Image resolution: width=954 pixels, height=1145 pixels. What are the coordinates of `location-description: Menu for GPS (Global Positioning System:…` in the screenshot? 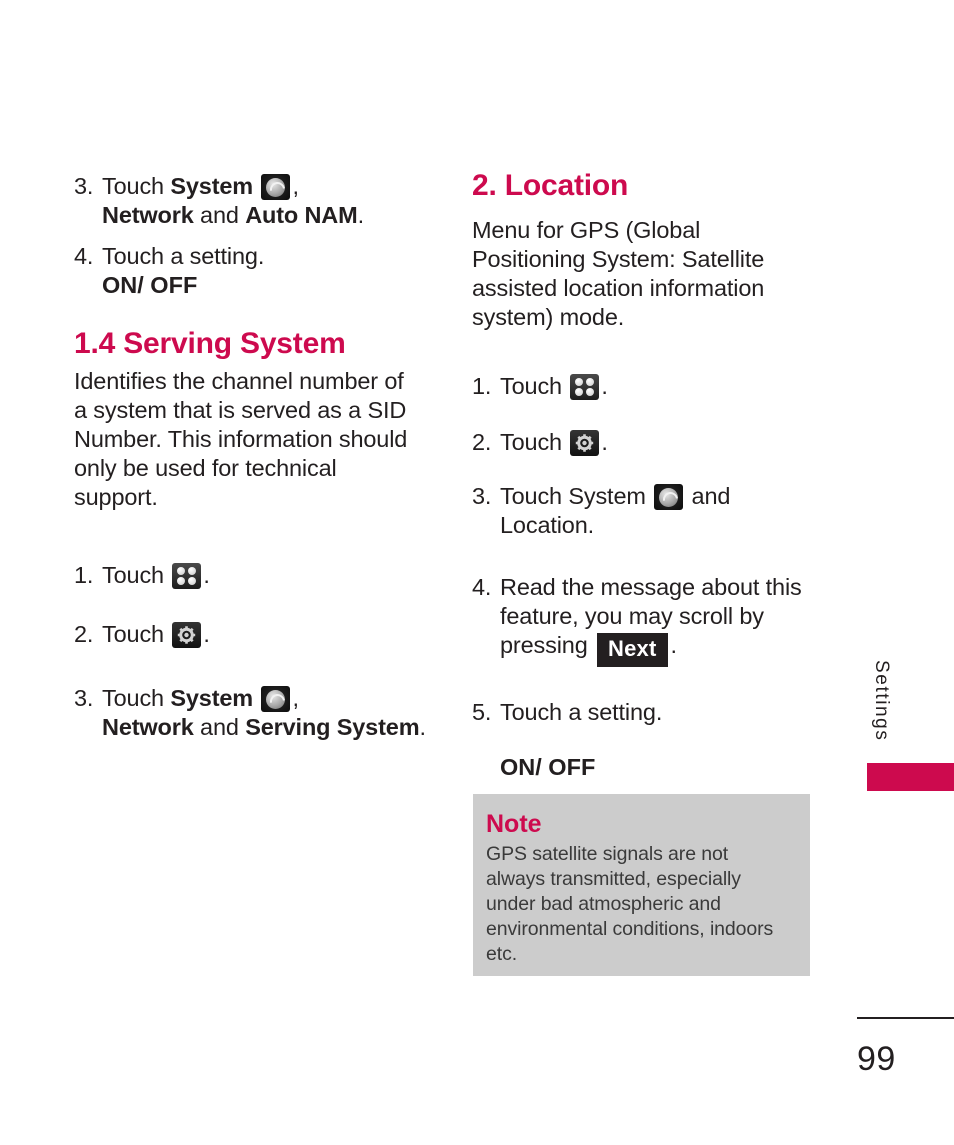 It's located at (618, 273).